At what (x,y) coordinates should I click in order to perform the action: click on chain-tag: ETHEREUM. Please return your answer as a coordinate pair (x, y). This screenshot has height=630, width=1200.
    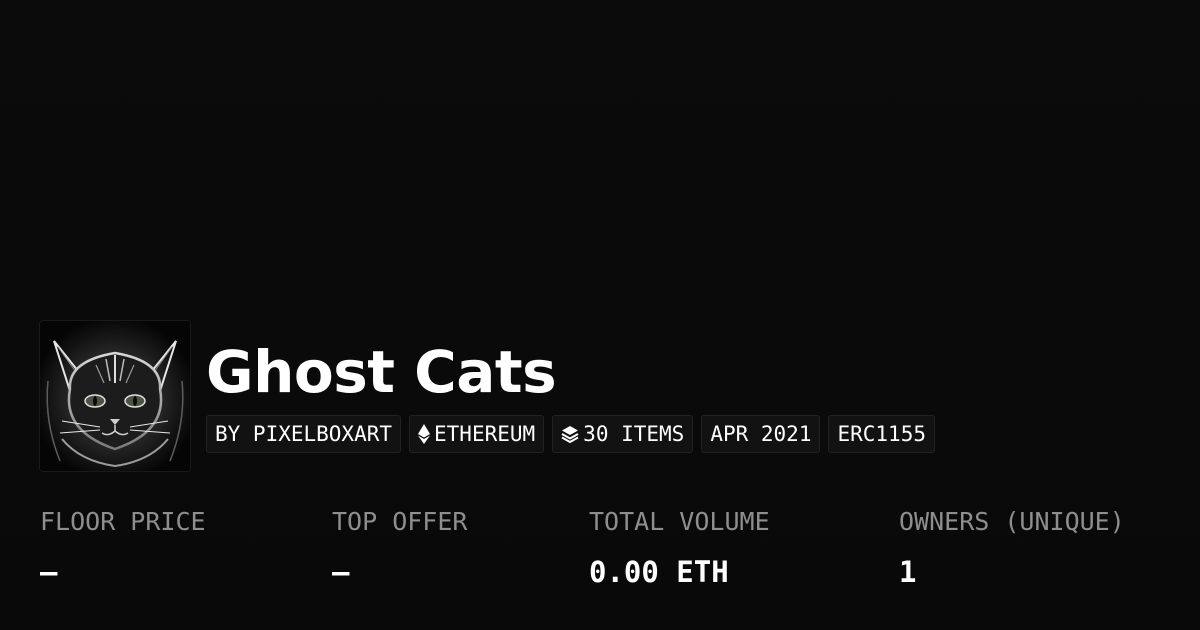
    Looking at the image, I should click on (477, 434).